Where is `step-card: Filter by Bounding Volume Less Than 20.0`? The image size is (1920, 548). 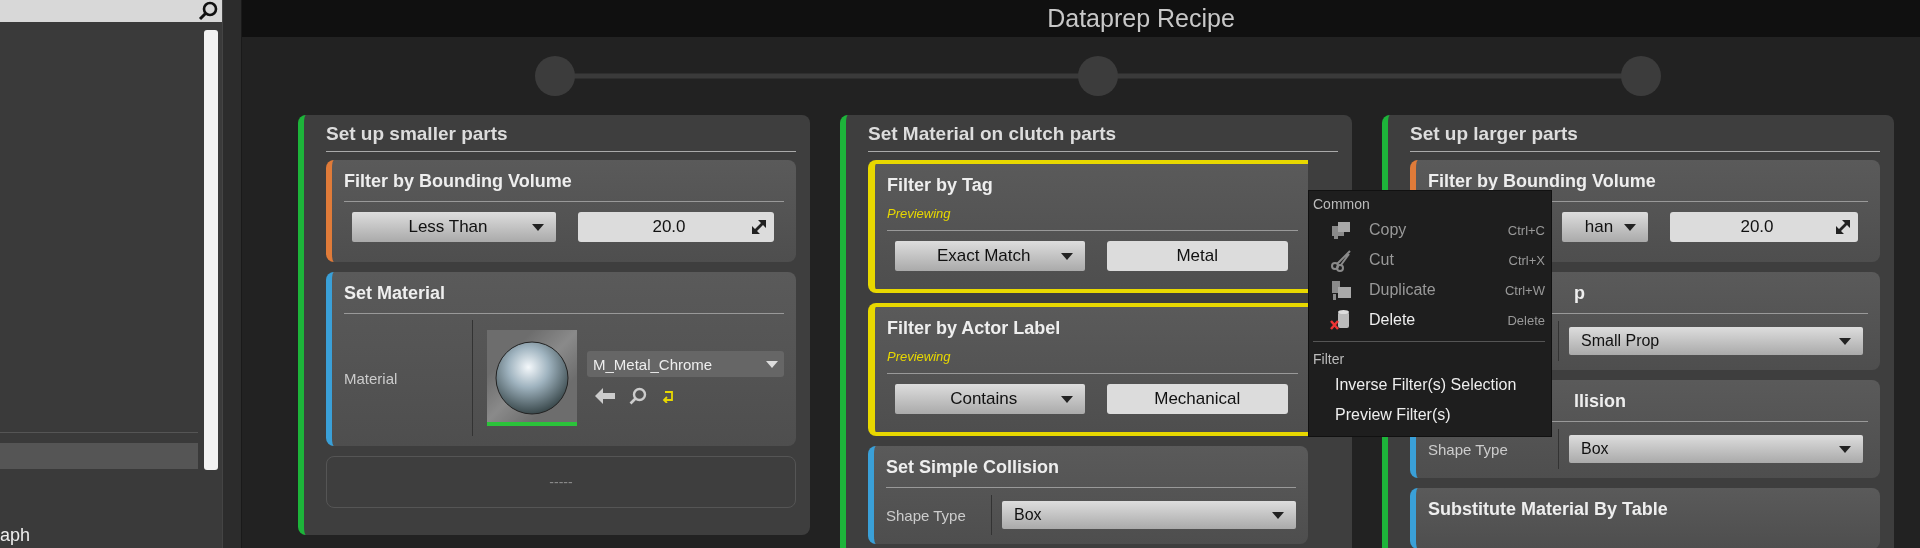
step-card: Filter by Bounding Volume Less Than 20.0 is located at coordinates (561, 211).